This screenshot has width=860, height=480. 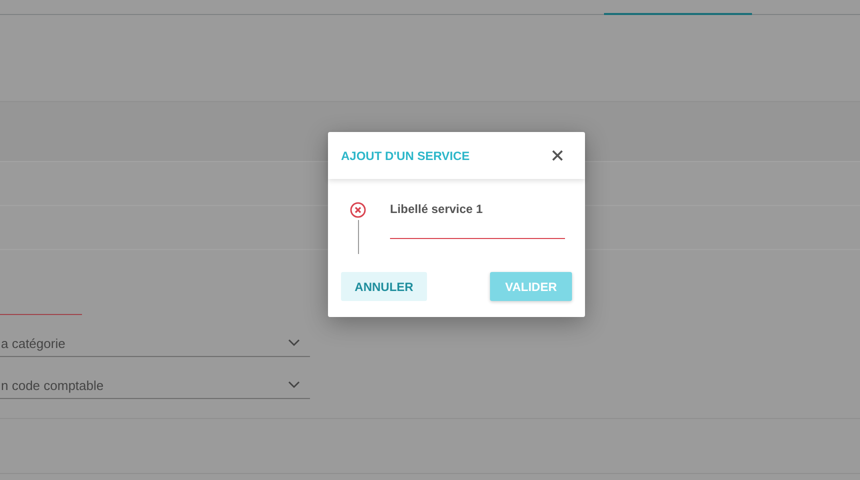 I want to click on select-field: n code comptable, so click(x=155, y=385).